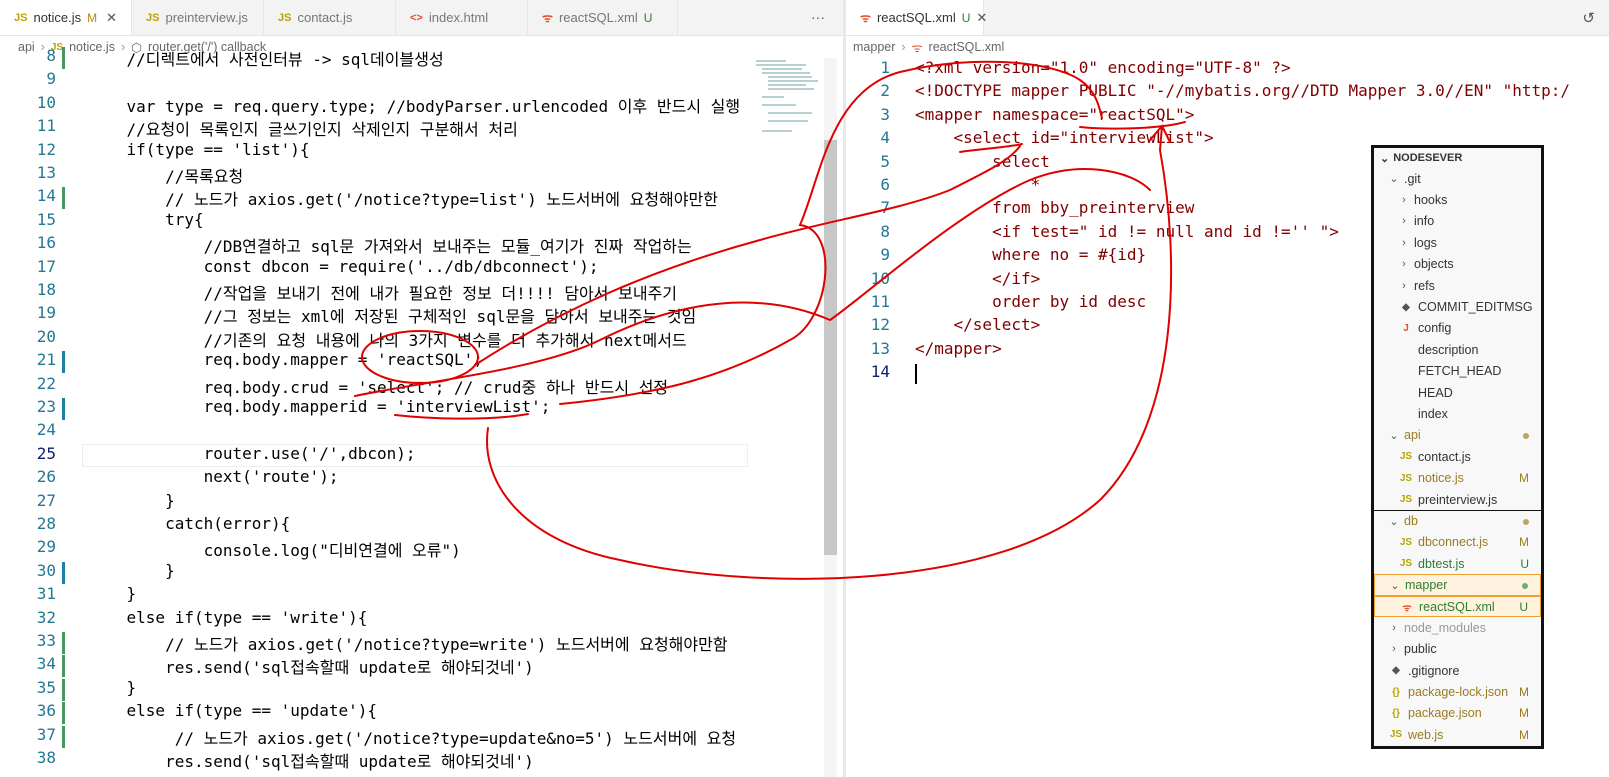 The width and height of the screenshot is (1609, 777). Describe the element at coordinates (311, 668) in the screenshot. I see `code-line: res.send('sql접속할때 update로 해야되것네')` at that location.